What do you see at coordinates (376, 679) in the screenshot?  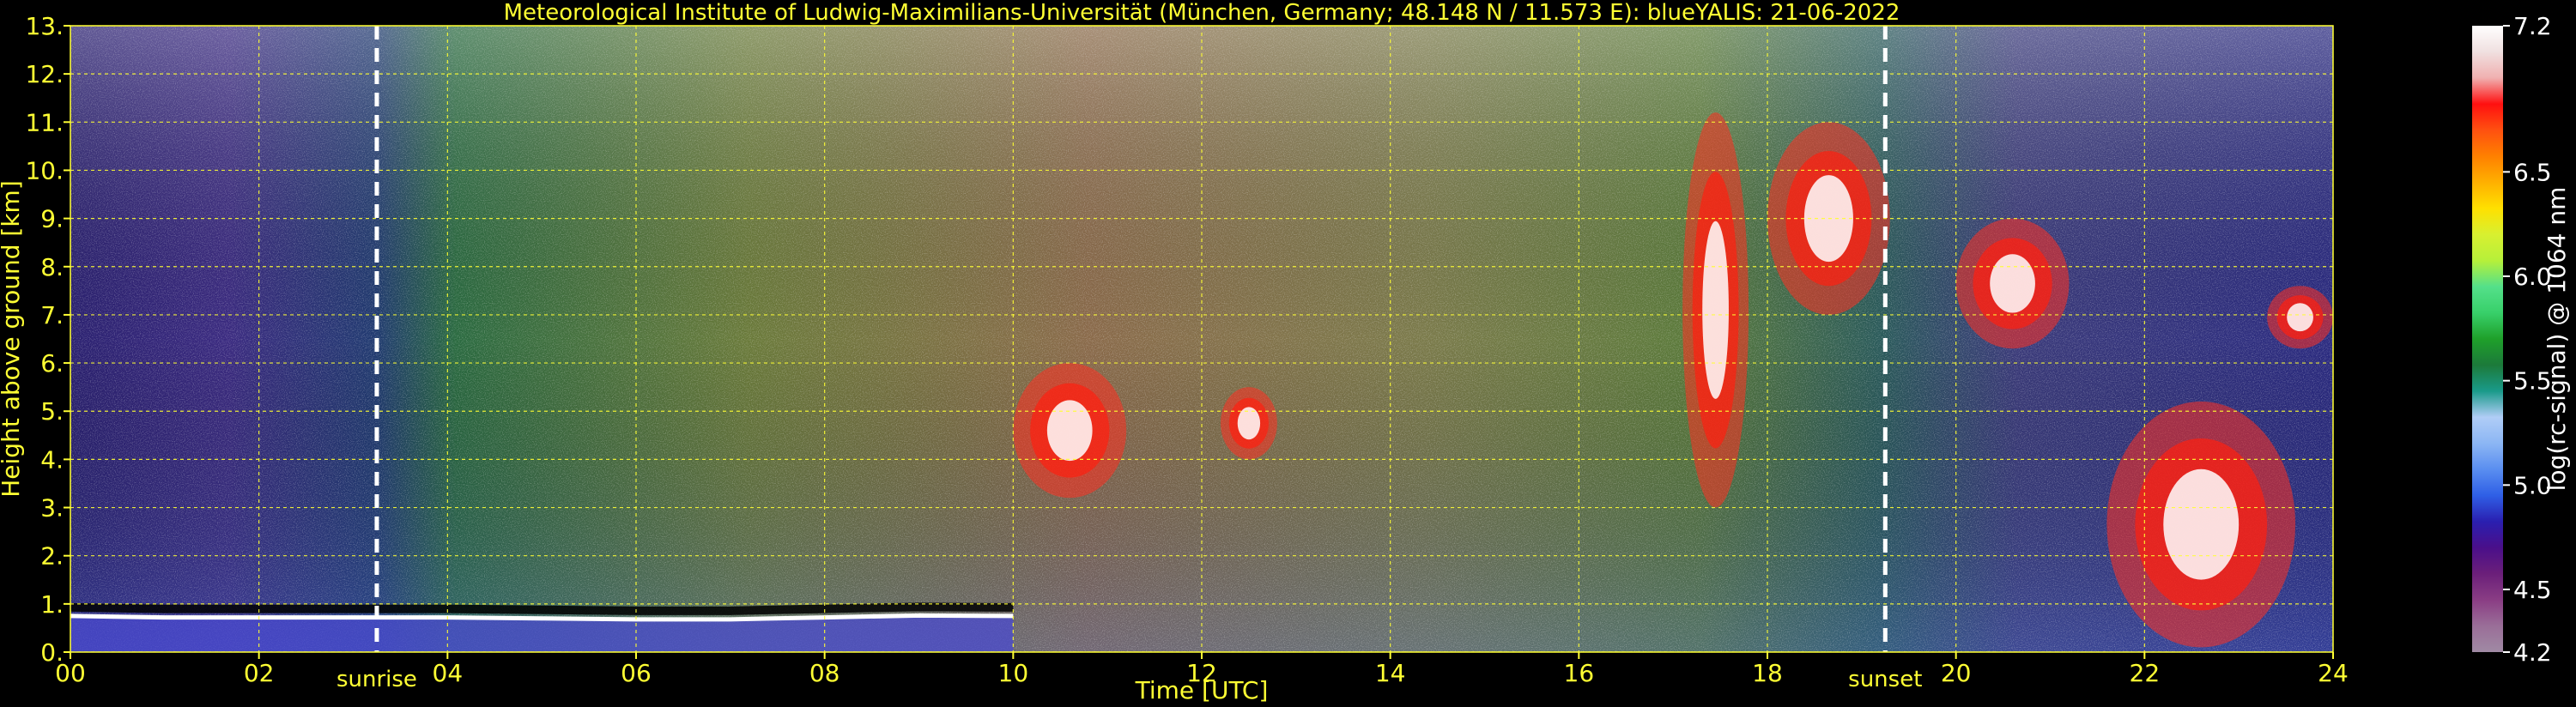 I see `annotation-sunrise: sunrise` at bounding box center [376, 679].